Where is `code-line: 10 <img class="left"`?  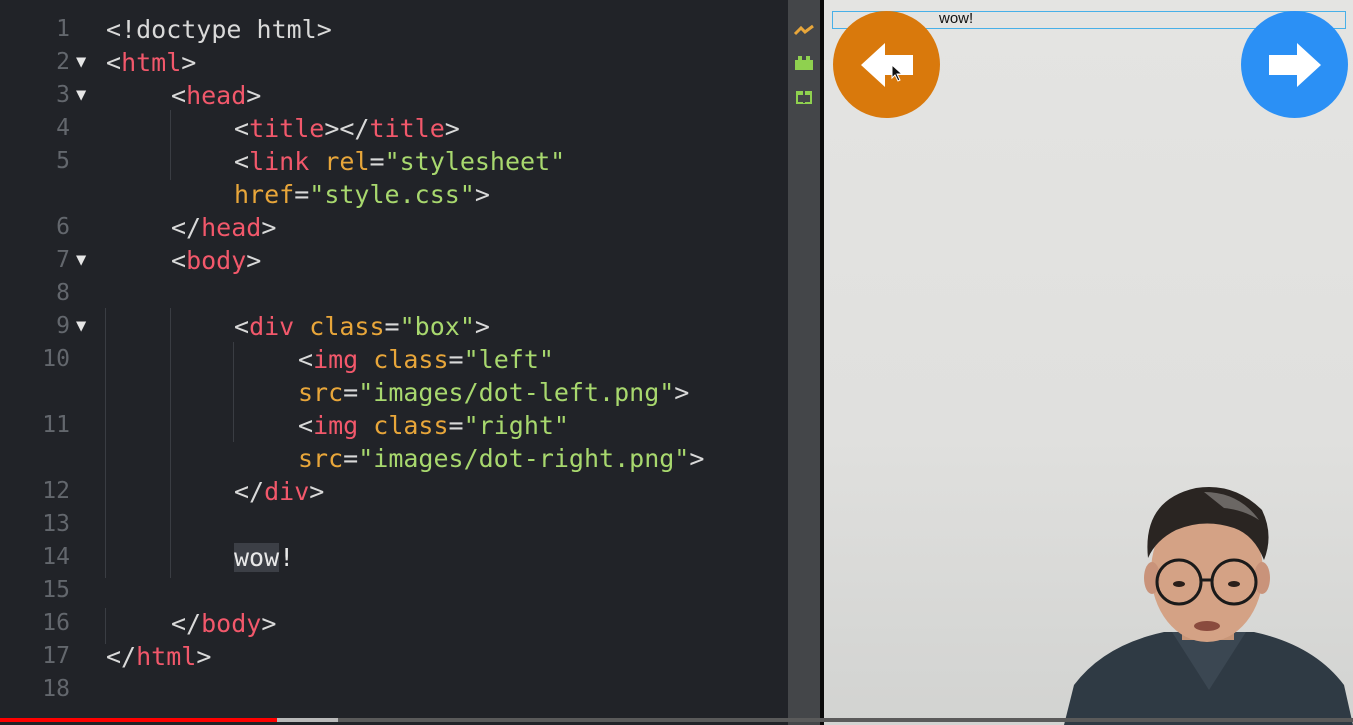 code-line: 10 <img class="left" is located at coordinates (394, 359).